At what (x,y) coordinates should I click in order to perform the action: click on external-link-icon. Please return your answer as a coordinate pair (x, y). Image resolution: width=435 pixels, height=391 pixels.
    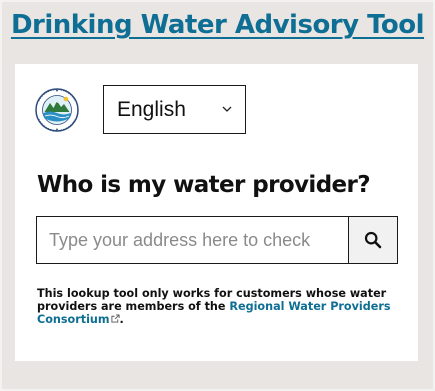
    Looking at the image, I should click on (115, 318).